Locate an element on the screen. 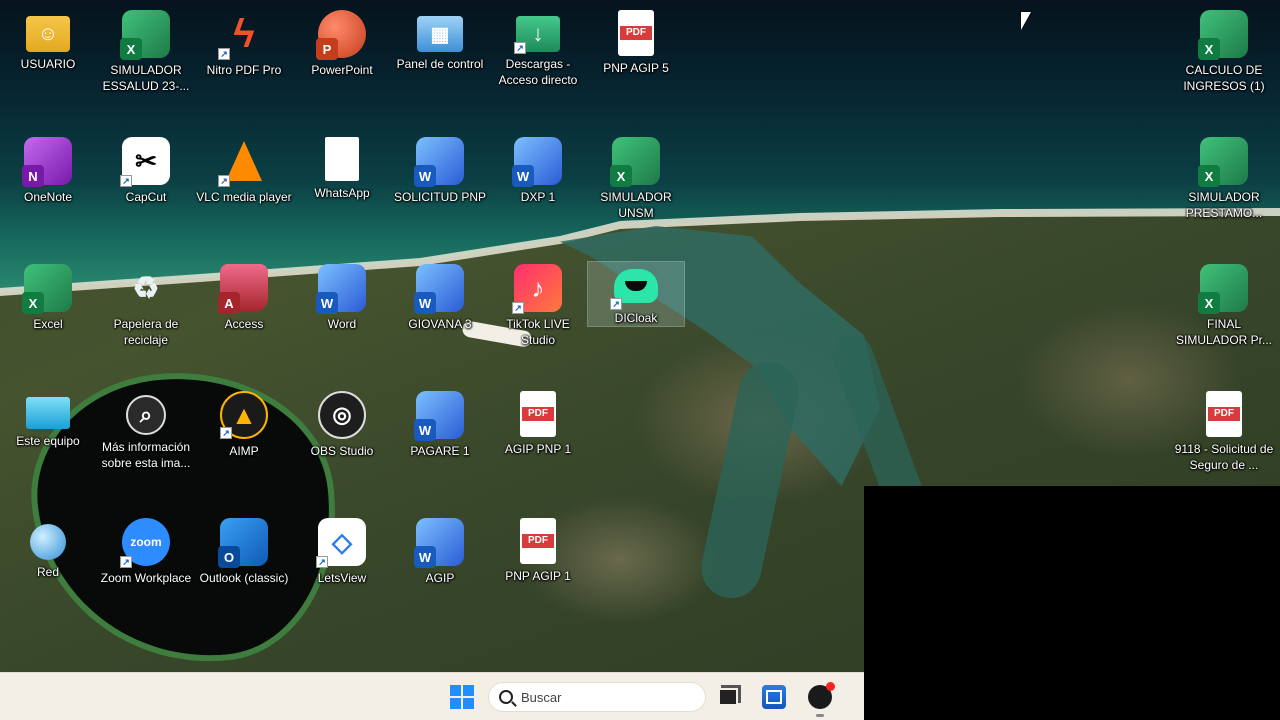 This screenshot has height=720, width=1280. desktop-icon-label: PAGARE 1 is located at coordinates (440, 451).